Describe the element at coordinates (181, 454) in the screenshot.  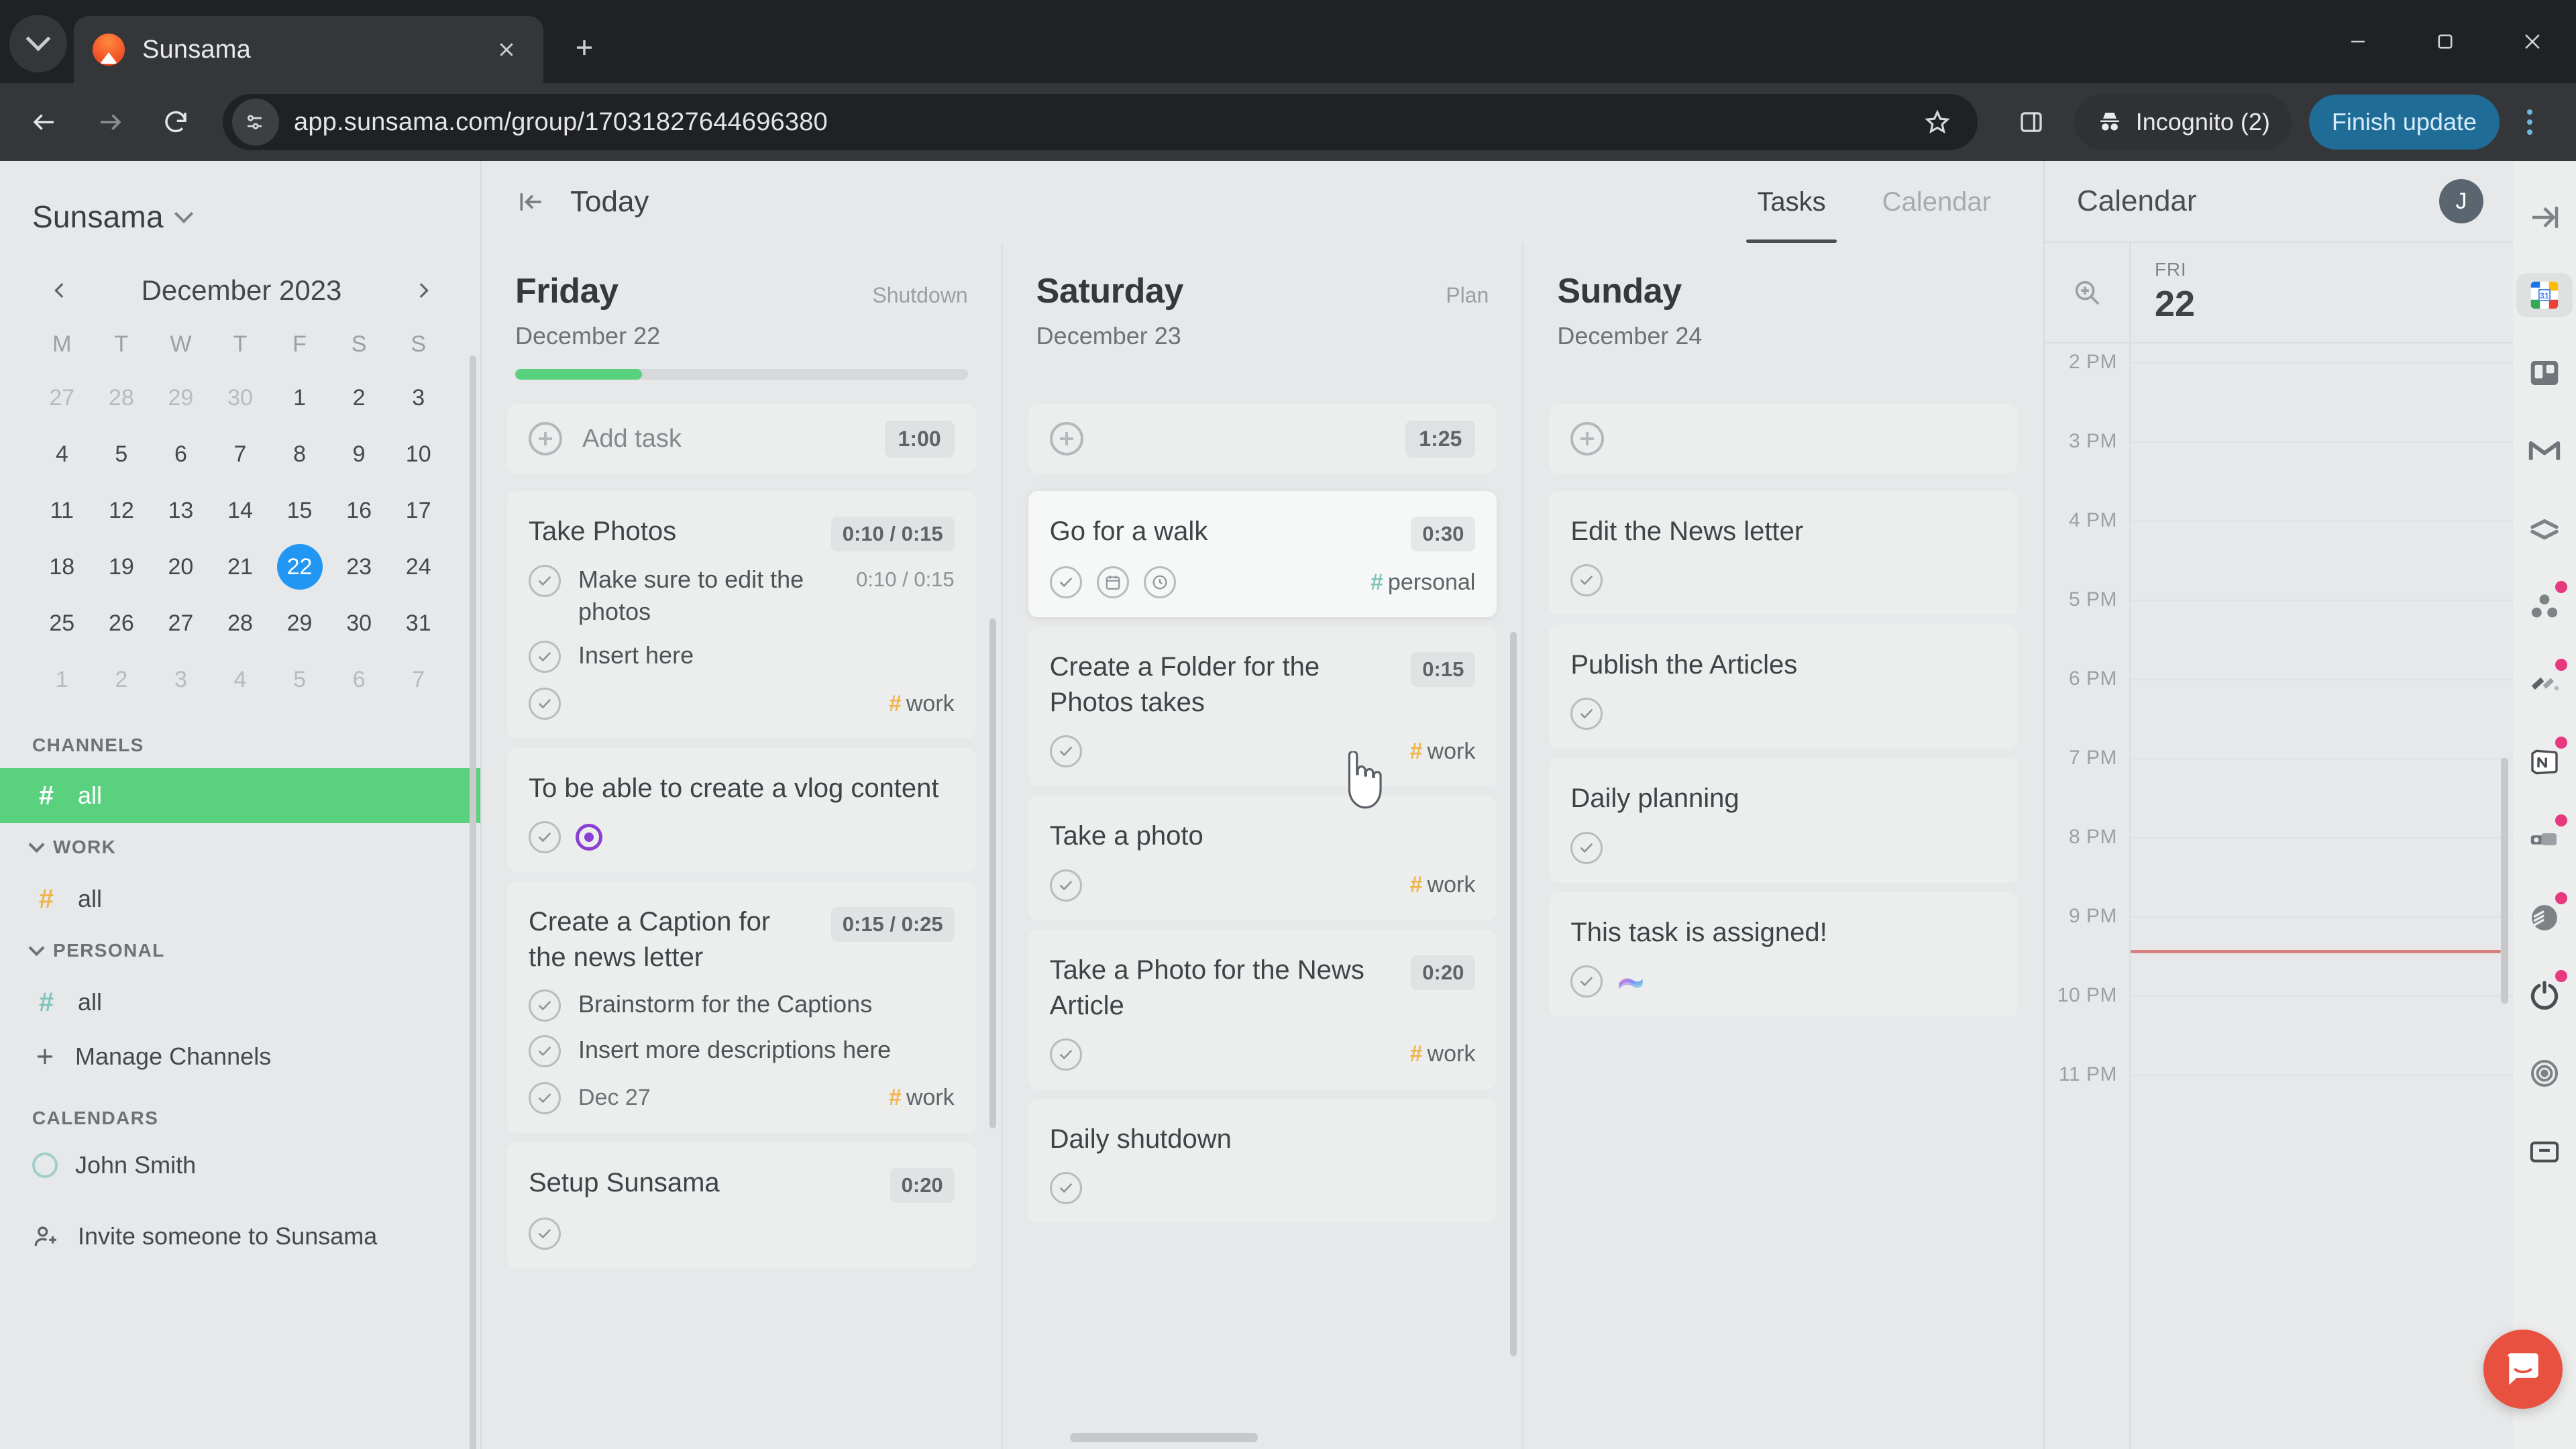
I see `calendar-day: 6` at that location.